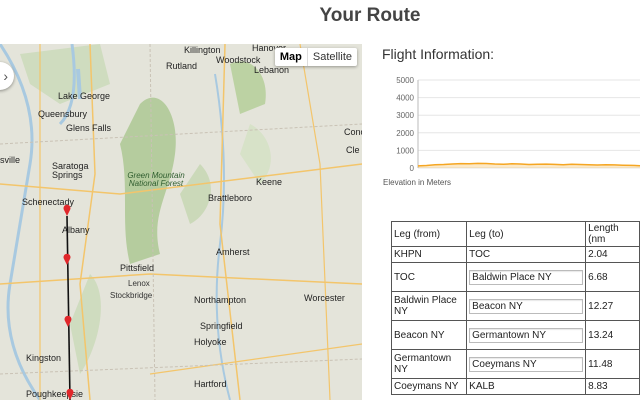 Image resolution: width=640 pixels, height=400 pixels. Describe the element at coordinates (429, 234) in the screenshot. I see `header-leg-from: Leg (from)` at that location.